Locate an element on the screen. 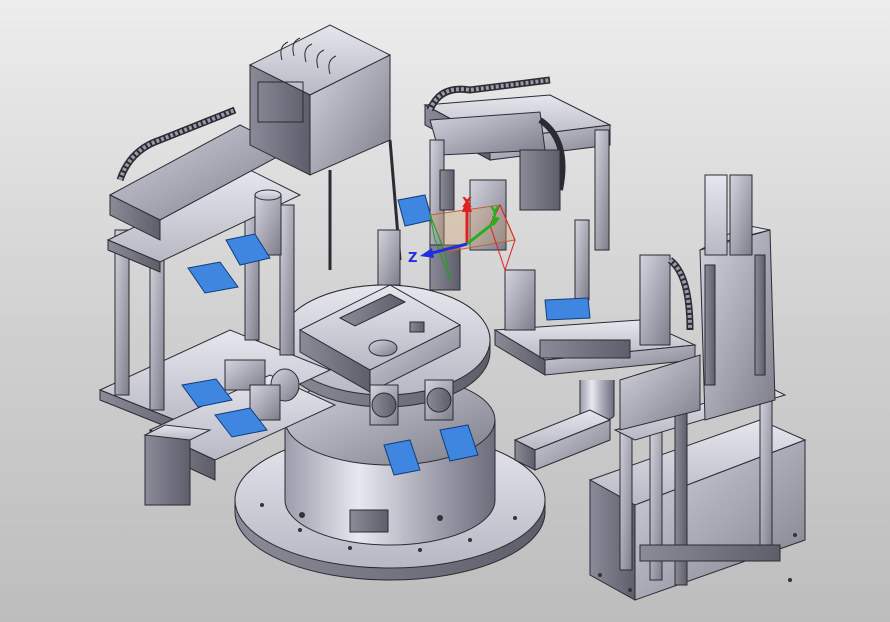  triad-z-label: Z is located at coordinates (412, 258).